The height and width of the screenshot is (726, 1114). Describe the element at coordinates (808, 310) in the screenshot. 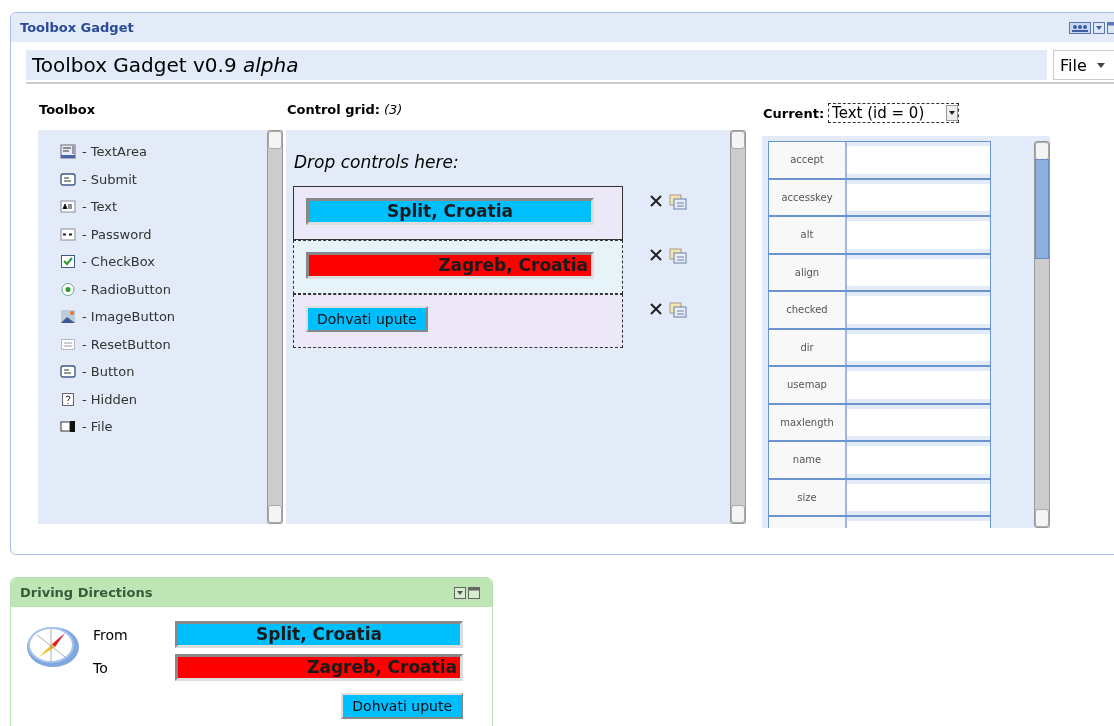

I see `property-name: checked` at that location.